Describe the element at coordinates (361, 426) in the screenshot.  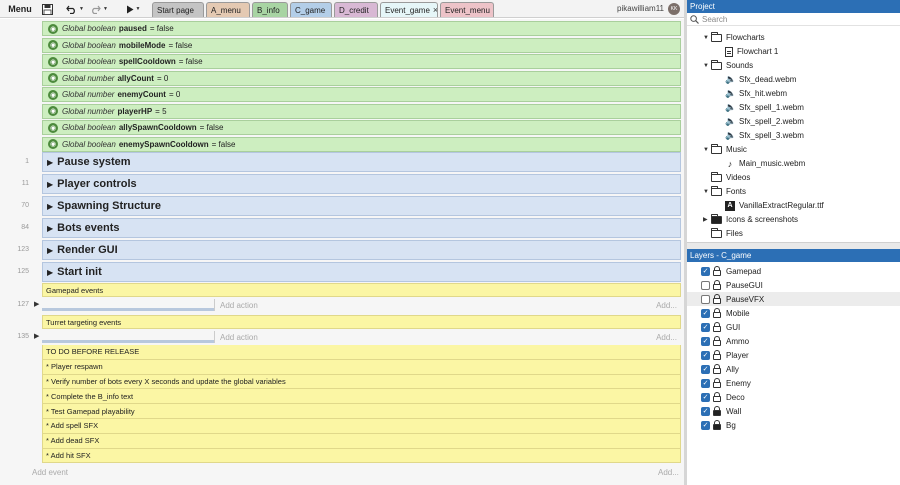
I see `todo-comment-line: * Add spell SFX` at that location.